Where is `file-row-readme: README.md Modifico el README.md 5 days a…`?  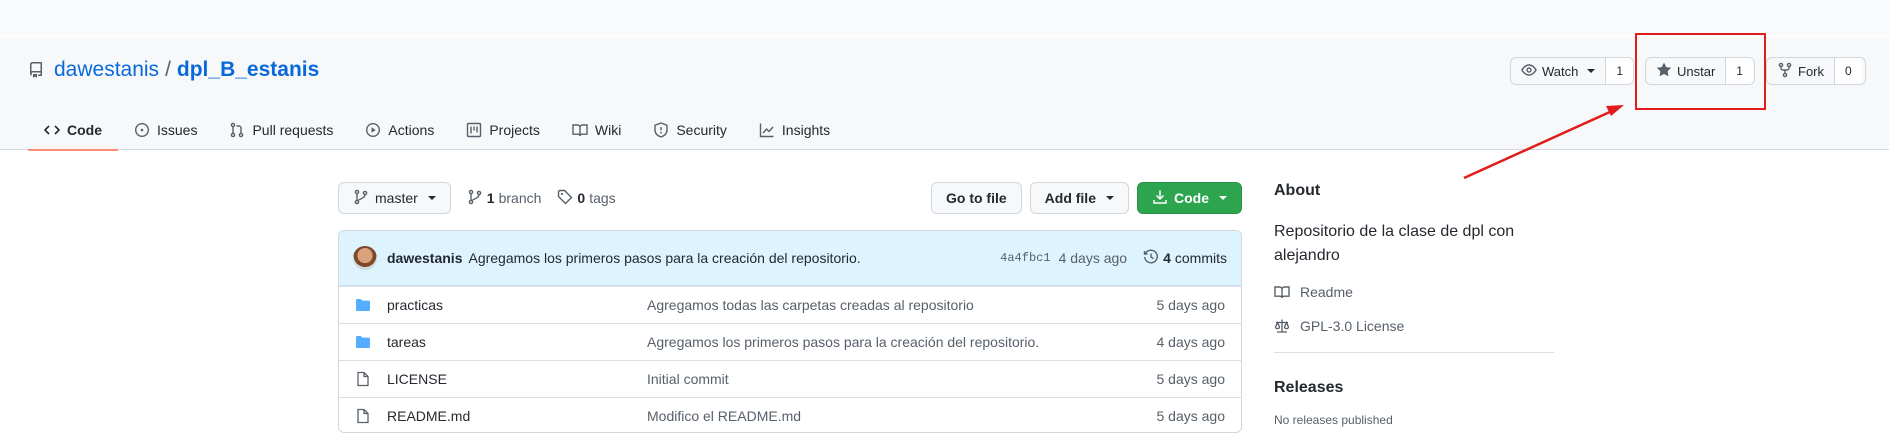
file-row-readme: README.md Modifico el README.md 5 days a… is located at coordinates (790, 414).